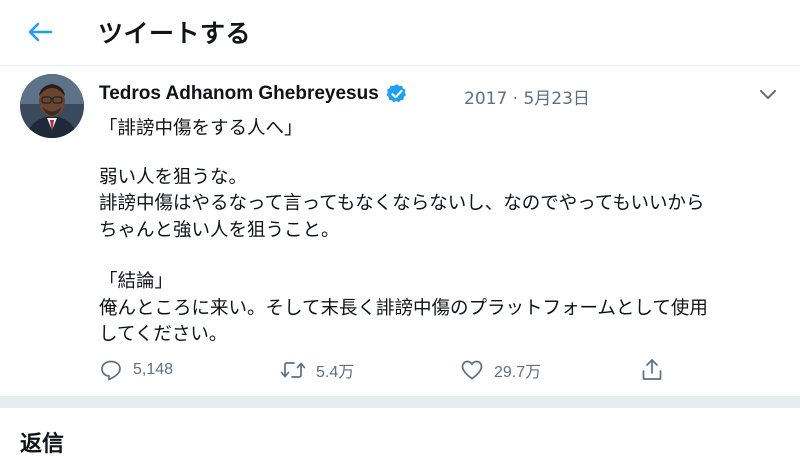  What do you see at coordinates (136, 281) in the screenshot?
I see `tweet-text-line: 「結論」` at bounding box center [136, 281].